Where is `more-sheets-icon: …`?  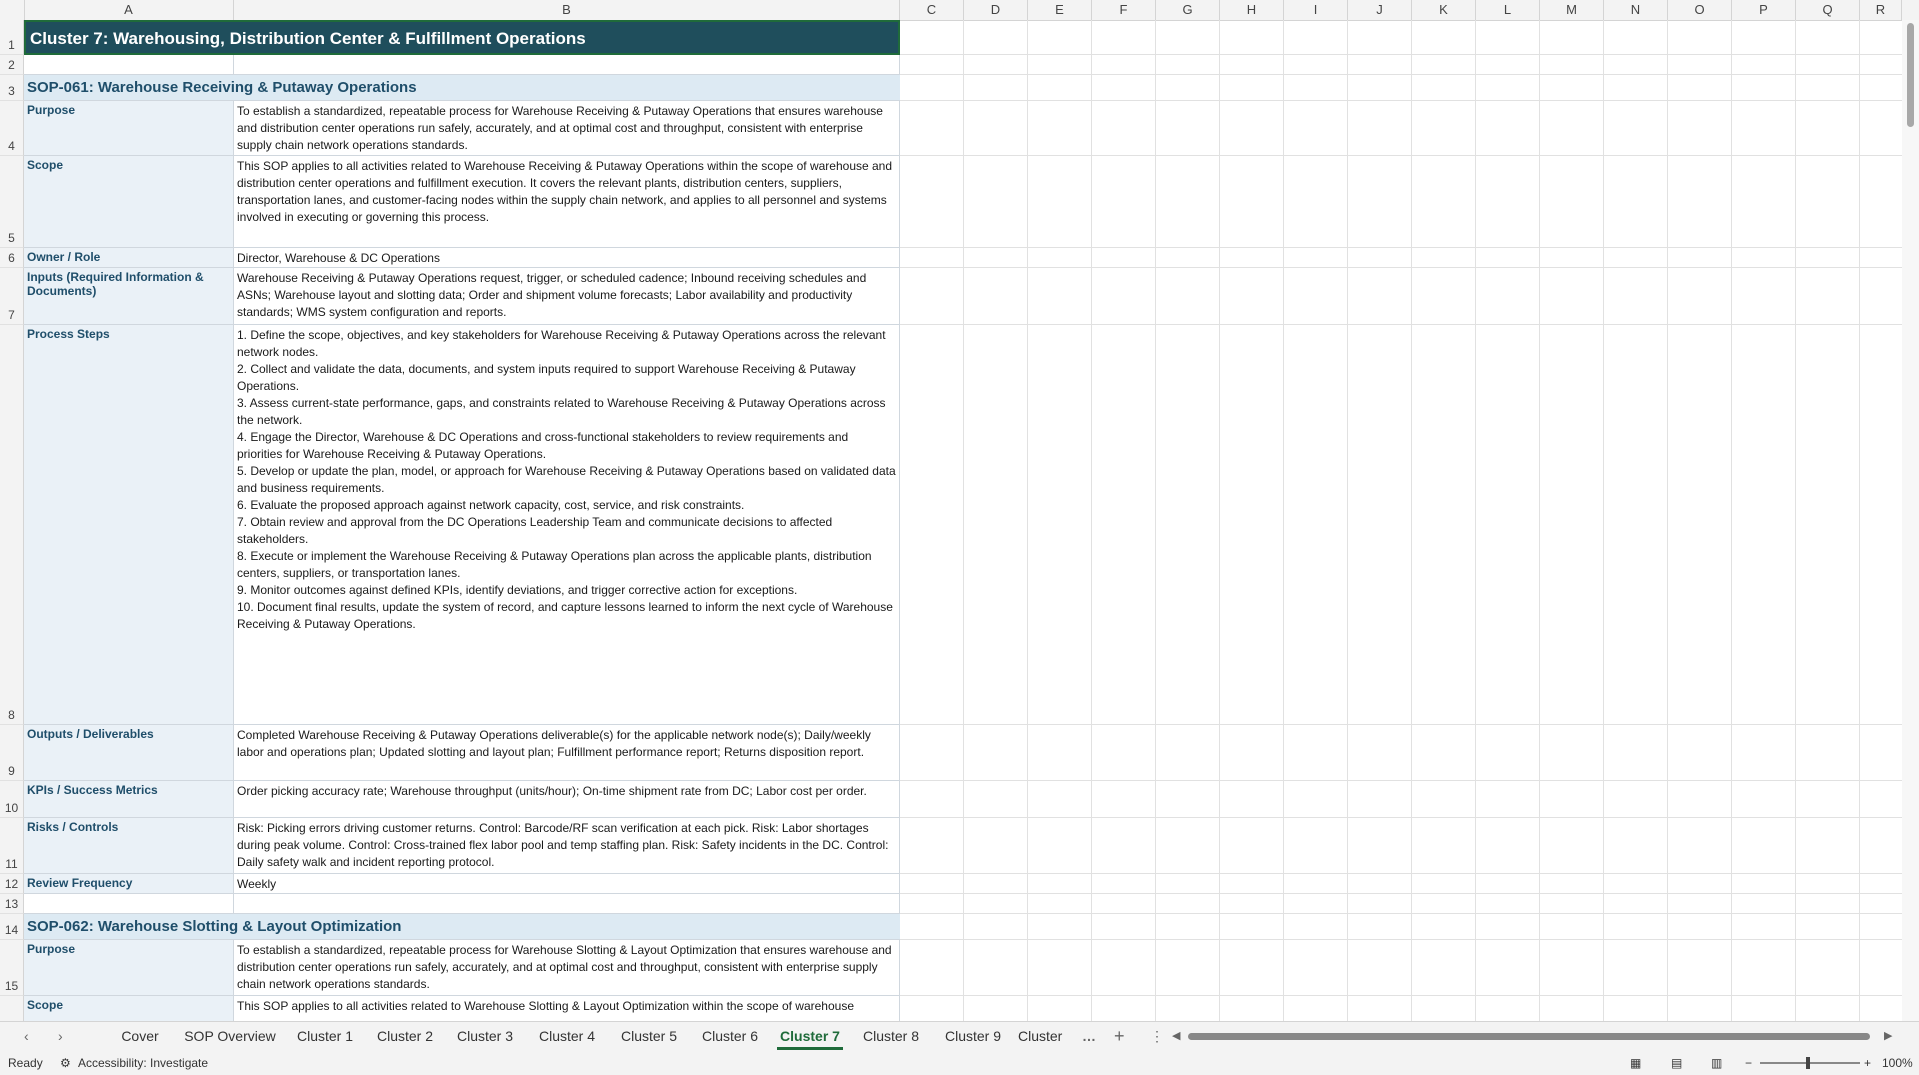 more-sheets-icon: … is located at coordinates (1089, 1036).